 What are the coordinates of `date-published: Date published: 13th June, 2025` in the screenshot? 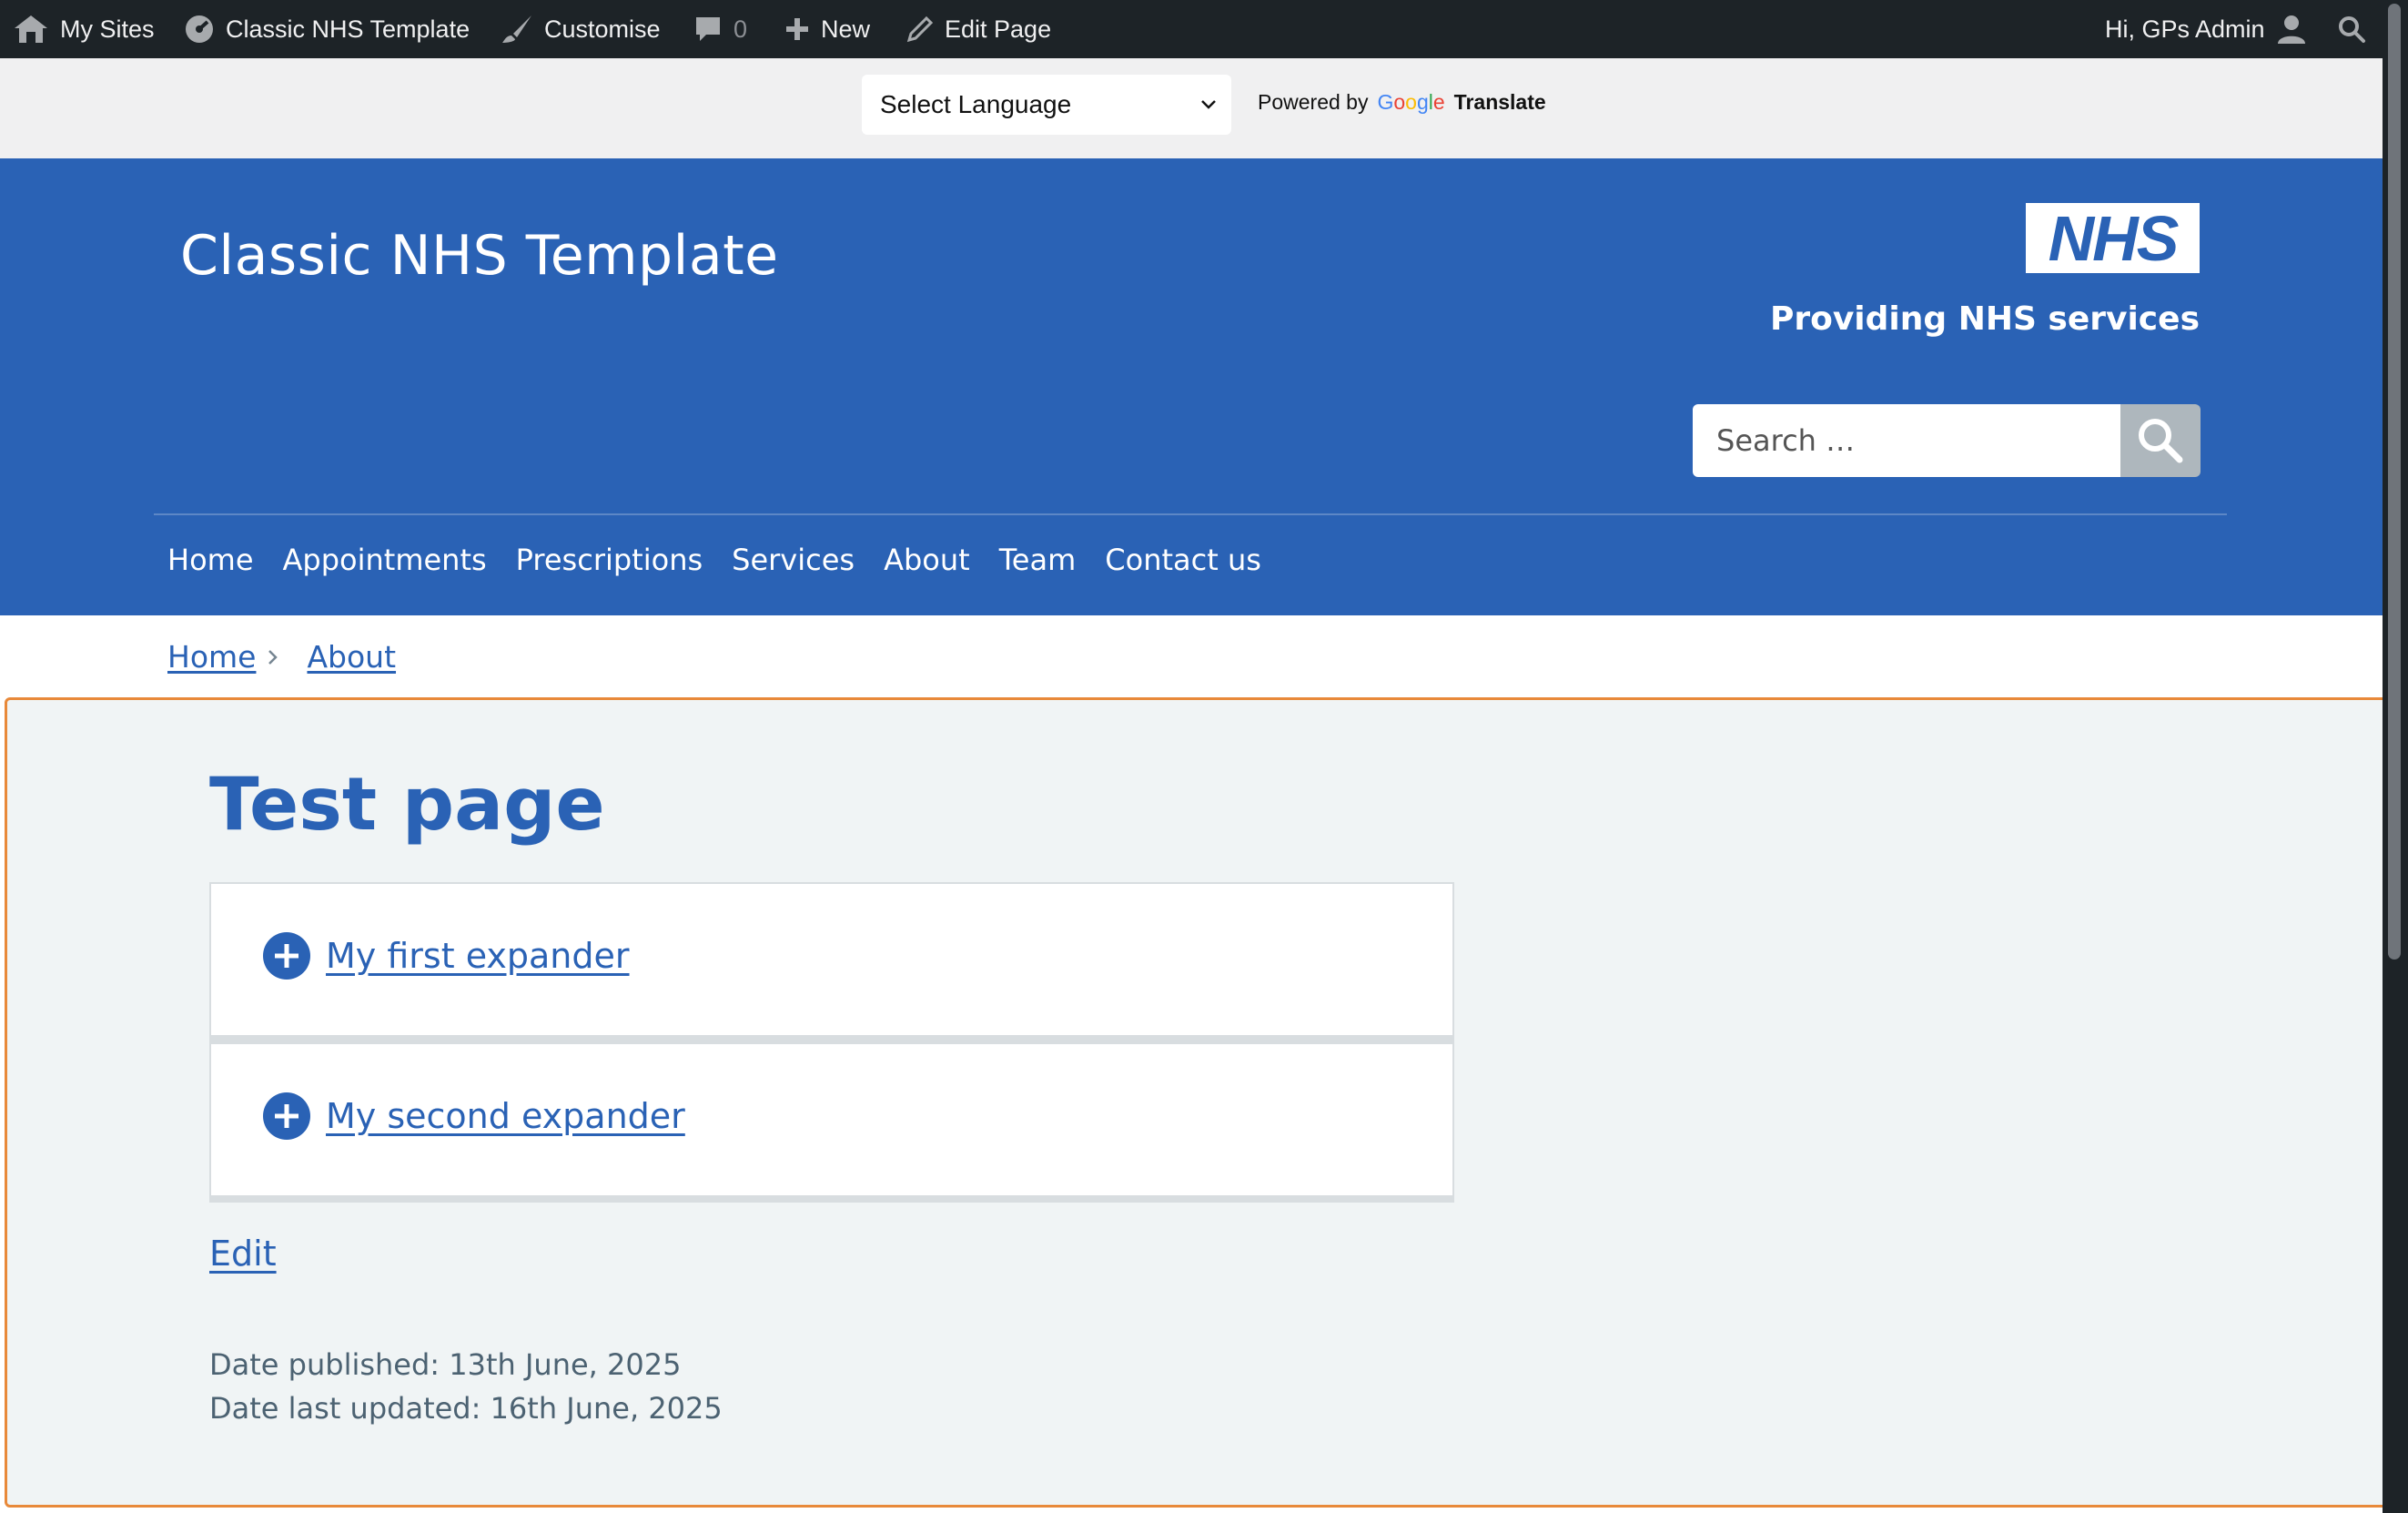 It's located at (445, 1364).